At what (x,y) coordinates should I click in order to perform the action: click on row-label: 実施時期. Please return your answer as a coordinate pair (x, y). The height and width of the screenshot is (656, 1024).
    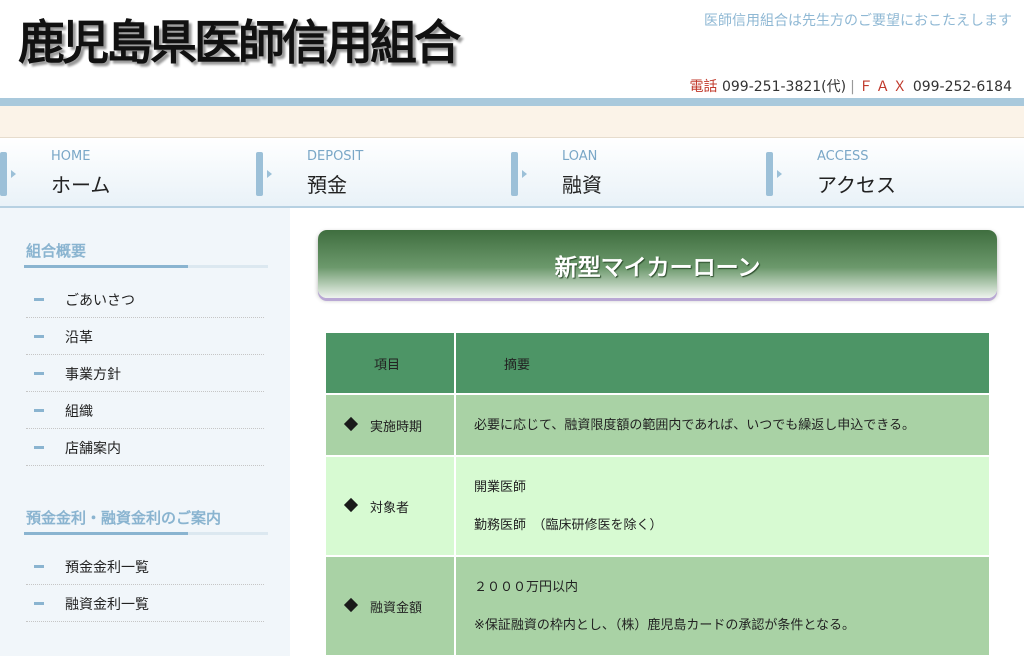
    Looking at the image, I should click on (396, 427).